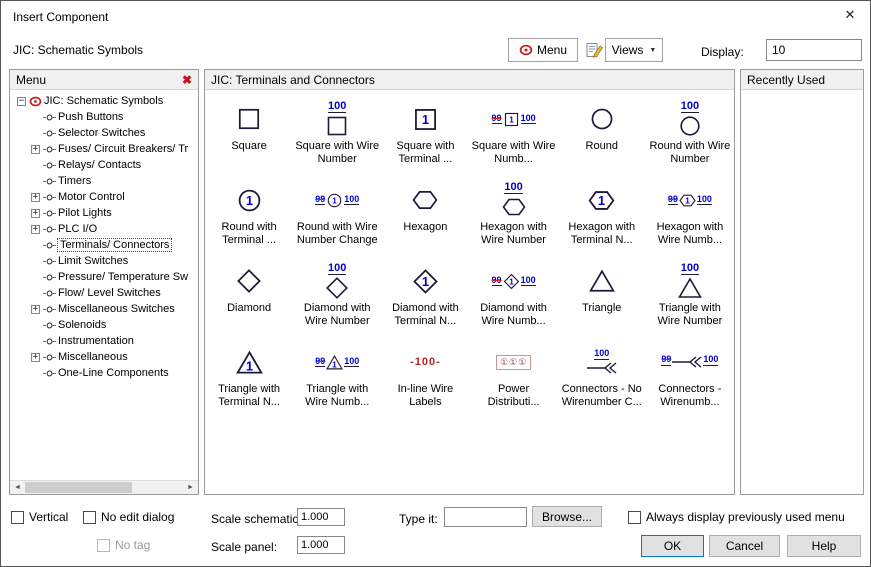 The height and width of the screenshot is (567, 871). Describe the element at coordinates (187, 80) in the screenshot. I see `menu-panel-close-icon: ✖` at that location.